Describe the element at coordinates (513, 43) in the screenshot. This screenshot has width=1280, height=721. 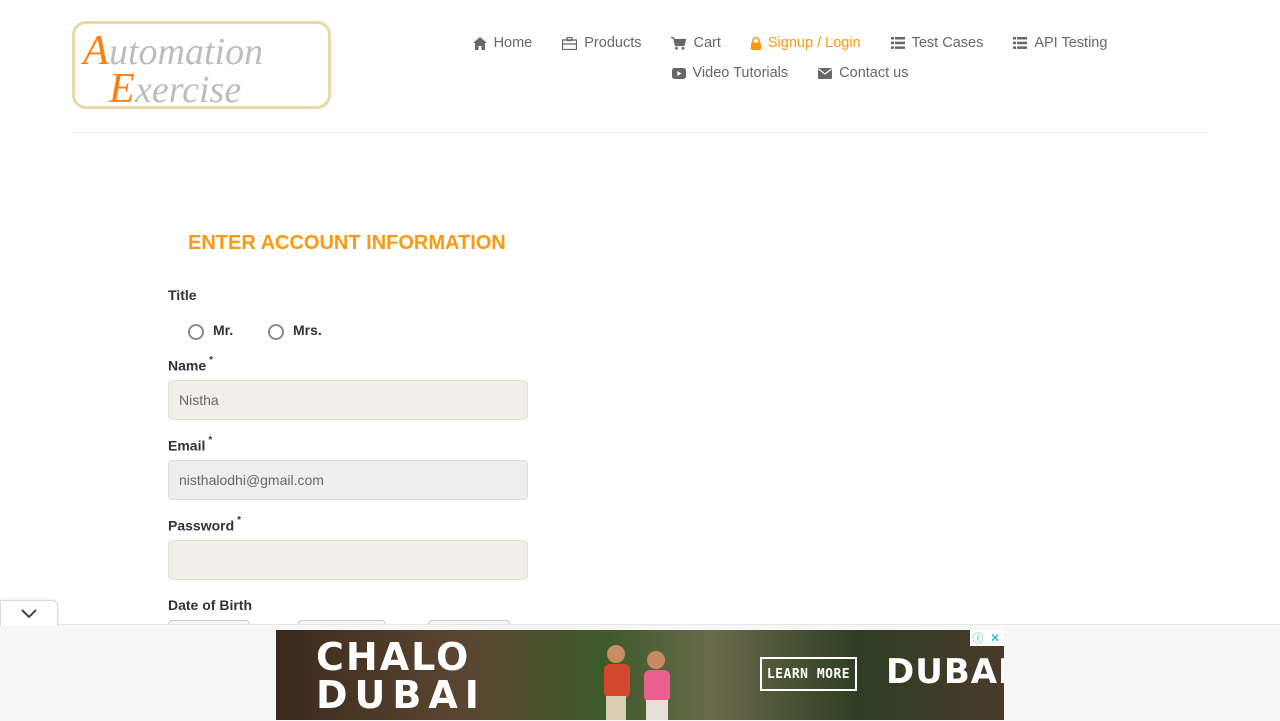
I see `nav-home-label: Home` at that location.